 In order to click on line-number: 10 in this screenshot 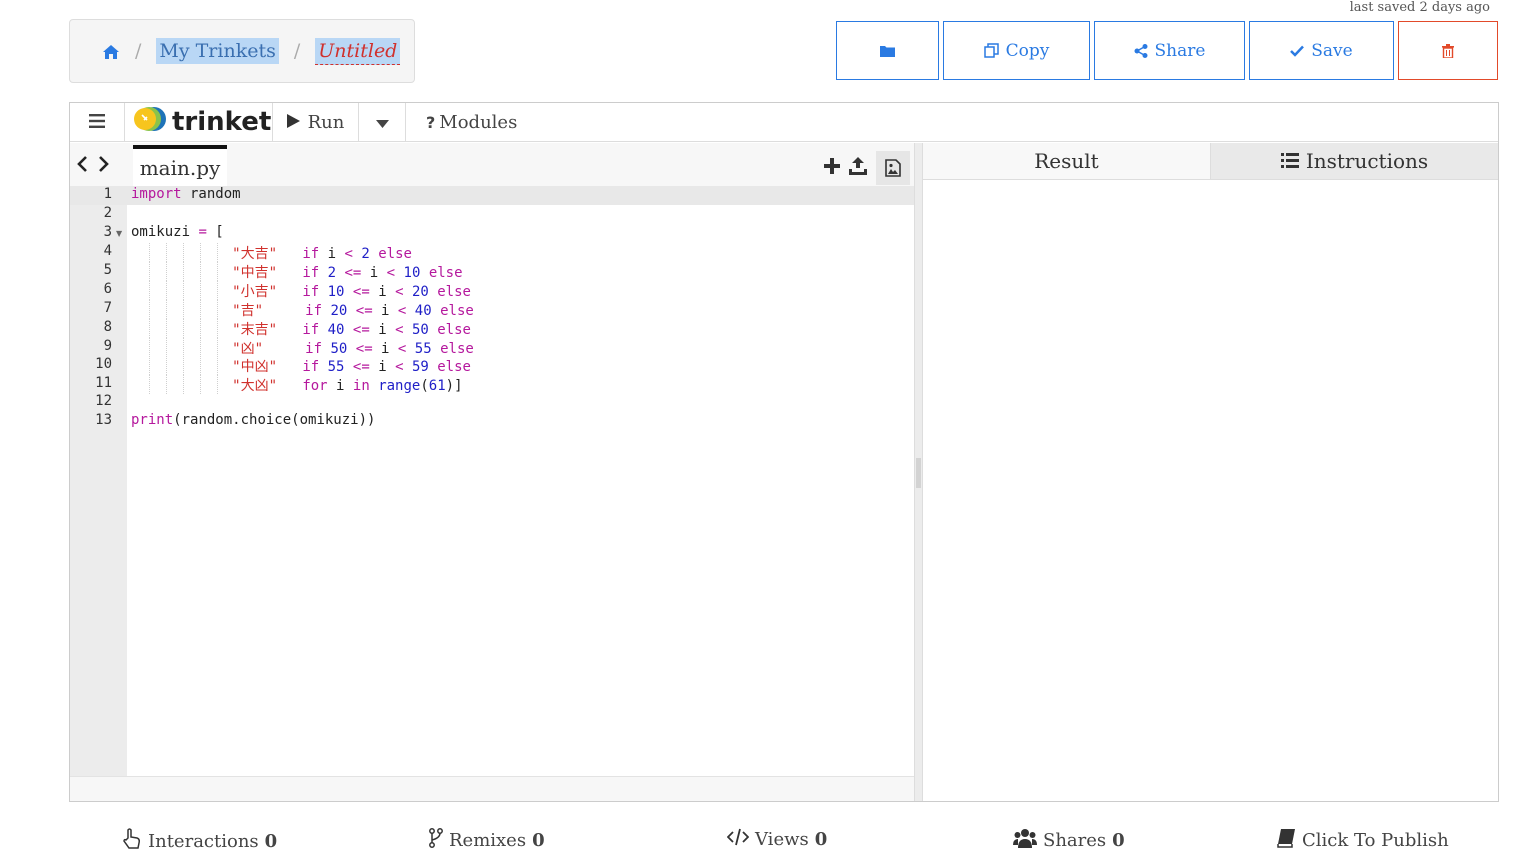, I will do `click(103, 364)`.